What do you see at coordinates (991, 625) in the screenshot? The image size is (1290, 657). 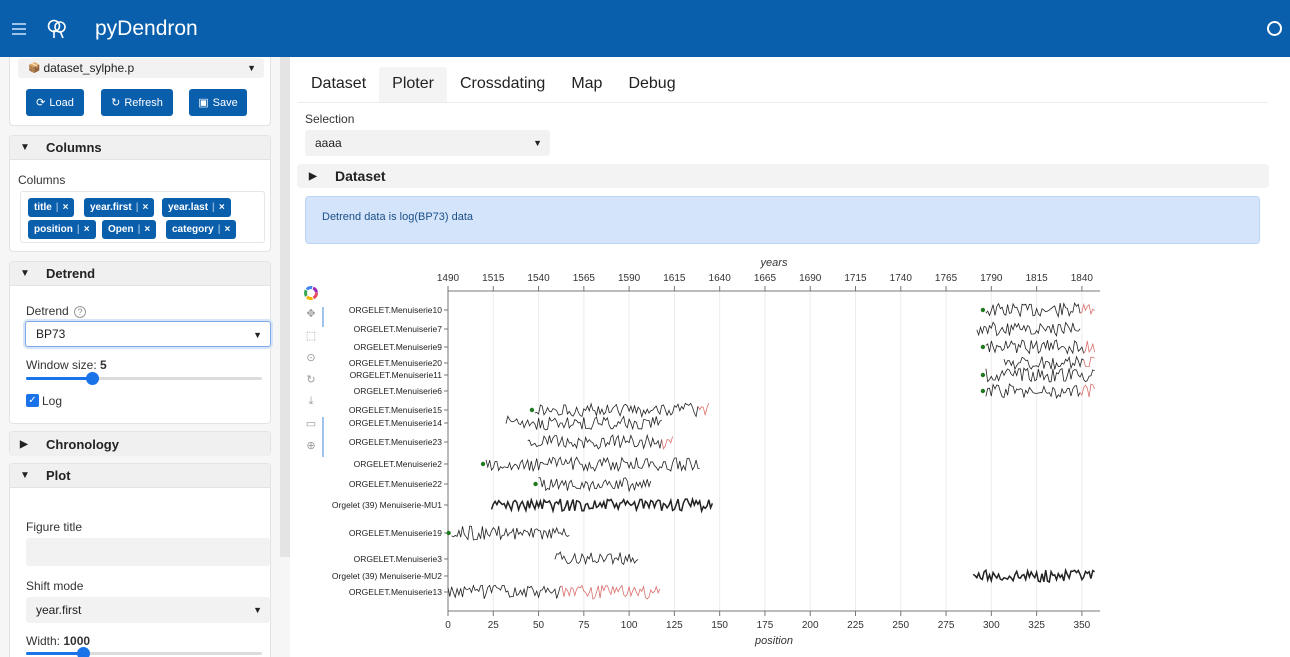 I see `x-tick-label: 300` at bounding box center [991, 625].